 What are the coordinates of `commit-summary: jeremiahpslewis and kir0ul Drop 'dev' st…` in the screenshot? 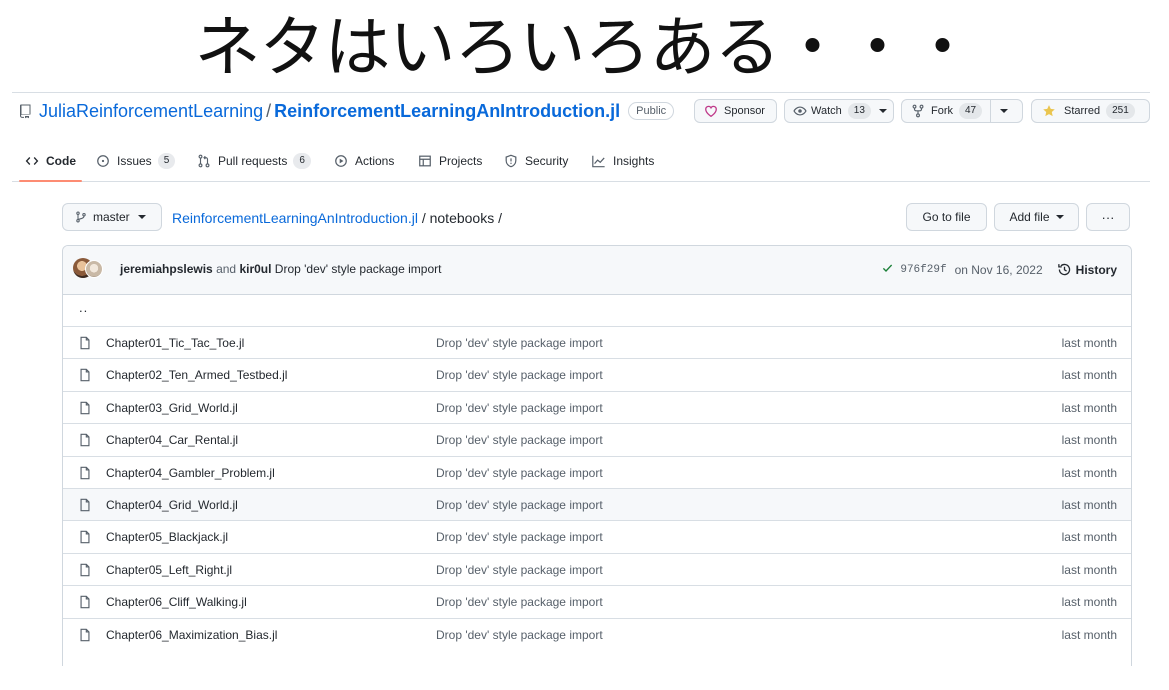 It's located at (280, 269).